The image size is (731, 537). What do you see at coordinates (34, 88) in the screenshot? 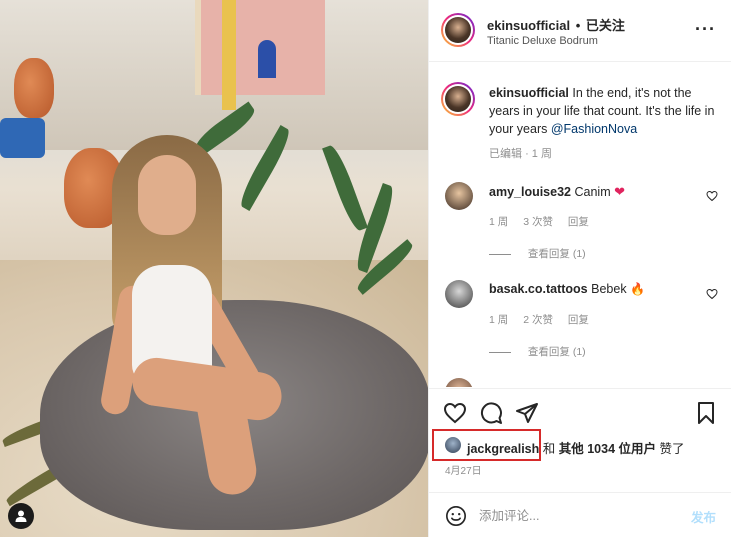
I see `photo-pot` at bounding box center [34, 88].